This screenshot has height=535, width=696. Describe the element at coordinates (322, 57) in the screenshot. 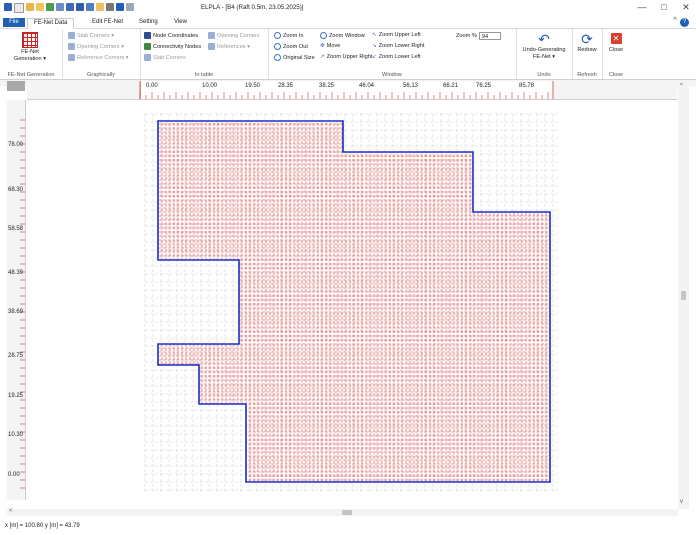

I see `arrow-upper-right-icon: ↗` at that location.